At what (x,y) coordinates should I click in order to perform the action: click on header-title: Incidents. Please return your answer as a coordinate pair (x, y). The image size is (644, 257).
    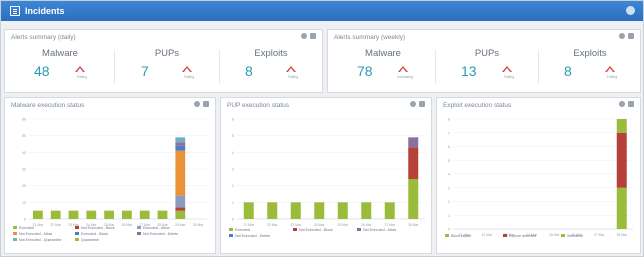
    Looking at the image, I should click on (45, 11).